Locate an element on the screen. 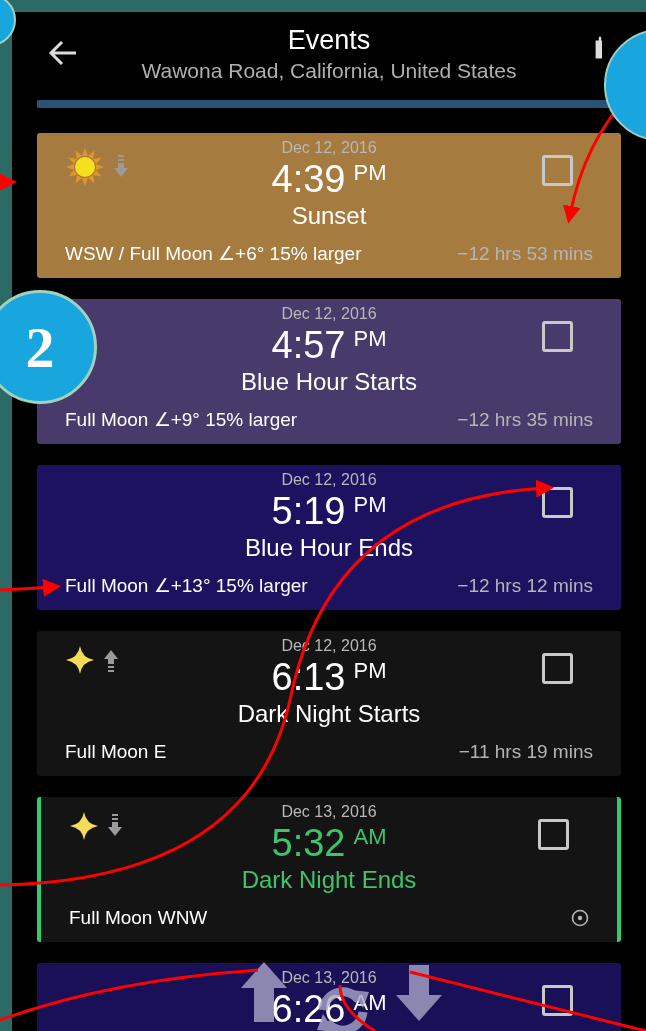  event-card: Dec 13, 2016 5:32 AM Dark Night Ends Full Moon WNW is located at coordinates (329, 869).